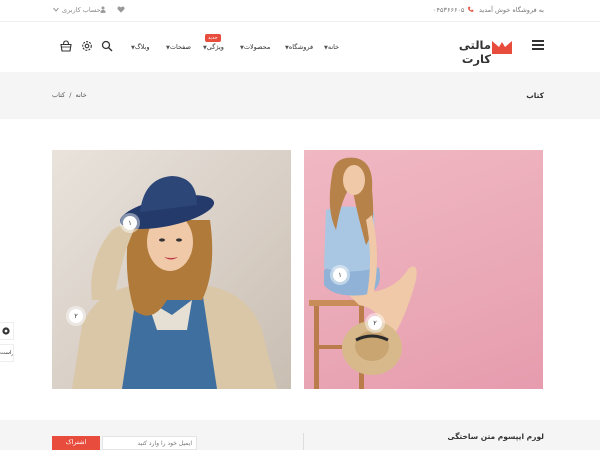 The width and height of the screenshot is (600, 450). I want to click on nav-features: ویژگی▼, so click(212, 47).